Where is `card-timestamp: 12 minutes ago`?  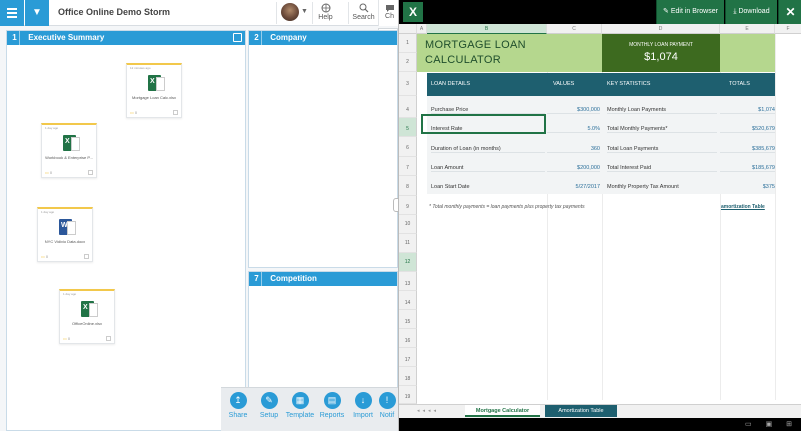 card-timestamp: 12 minutes ago is located at coordinates (140, 68).